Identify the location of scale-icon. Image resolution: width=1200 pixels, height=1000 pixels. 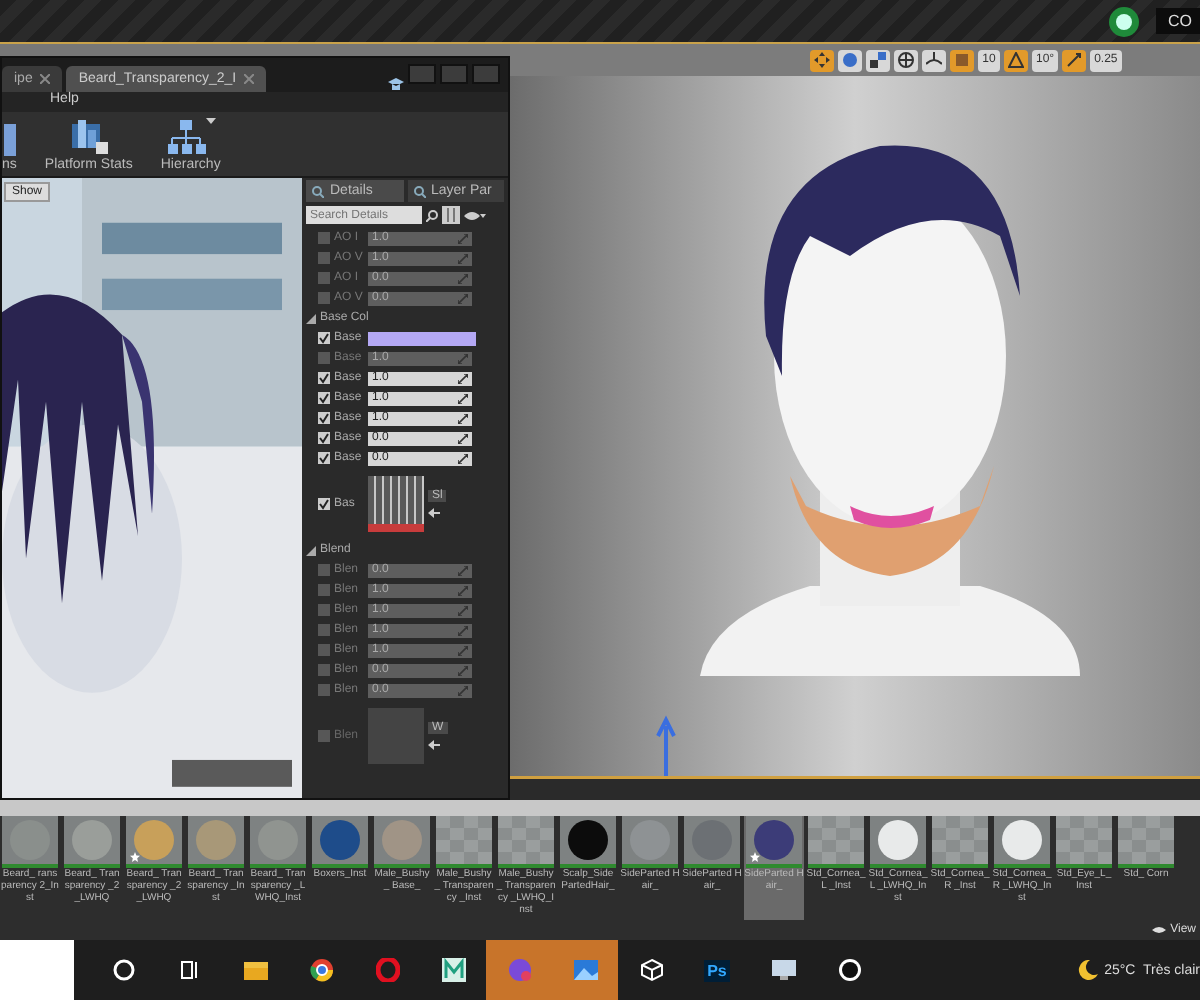
(878, 60).